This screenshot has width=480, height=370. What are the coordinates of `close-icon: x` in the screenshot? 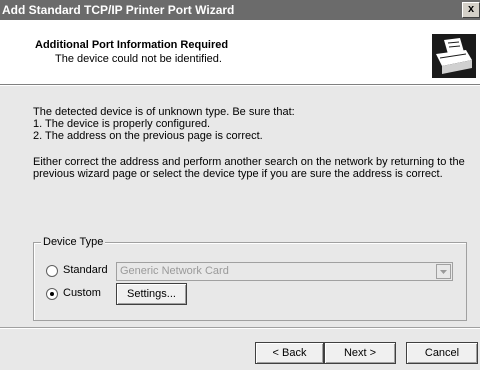 It's located at (471, 9).